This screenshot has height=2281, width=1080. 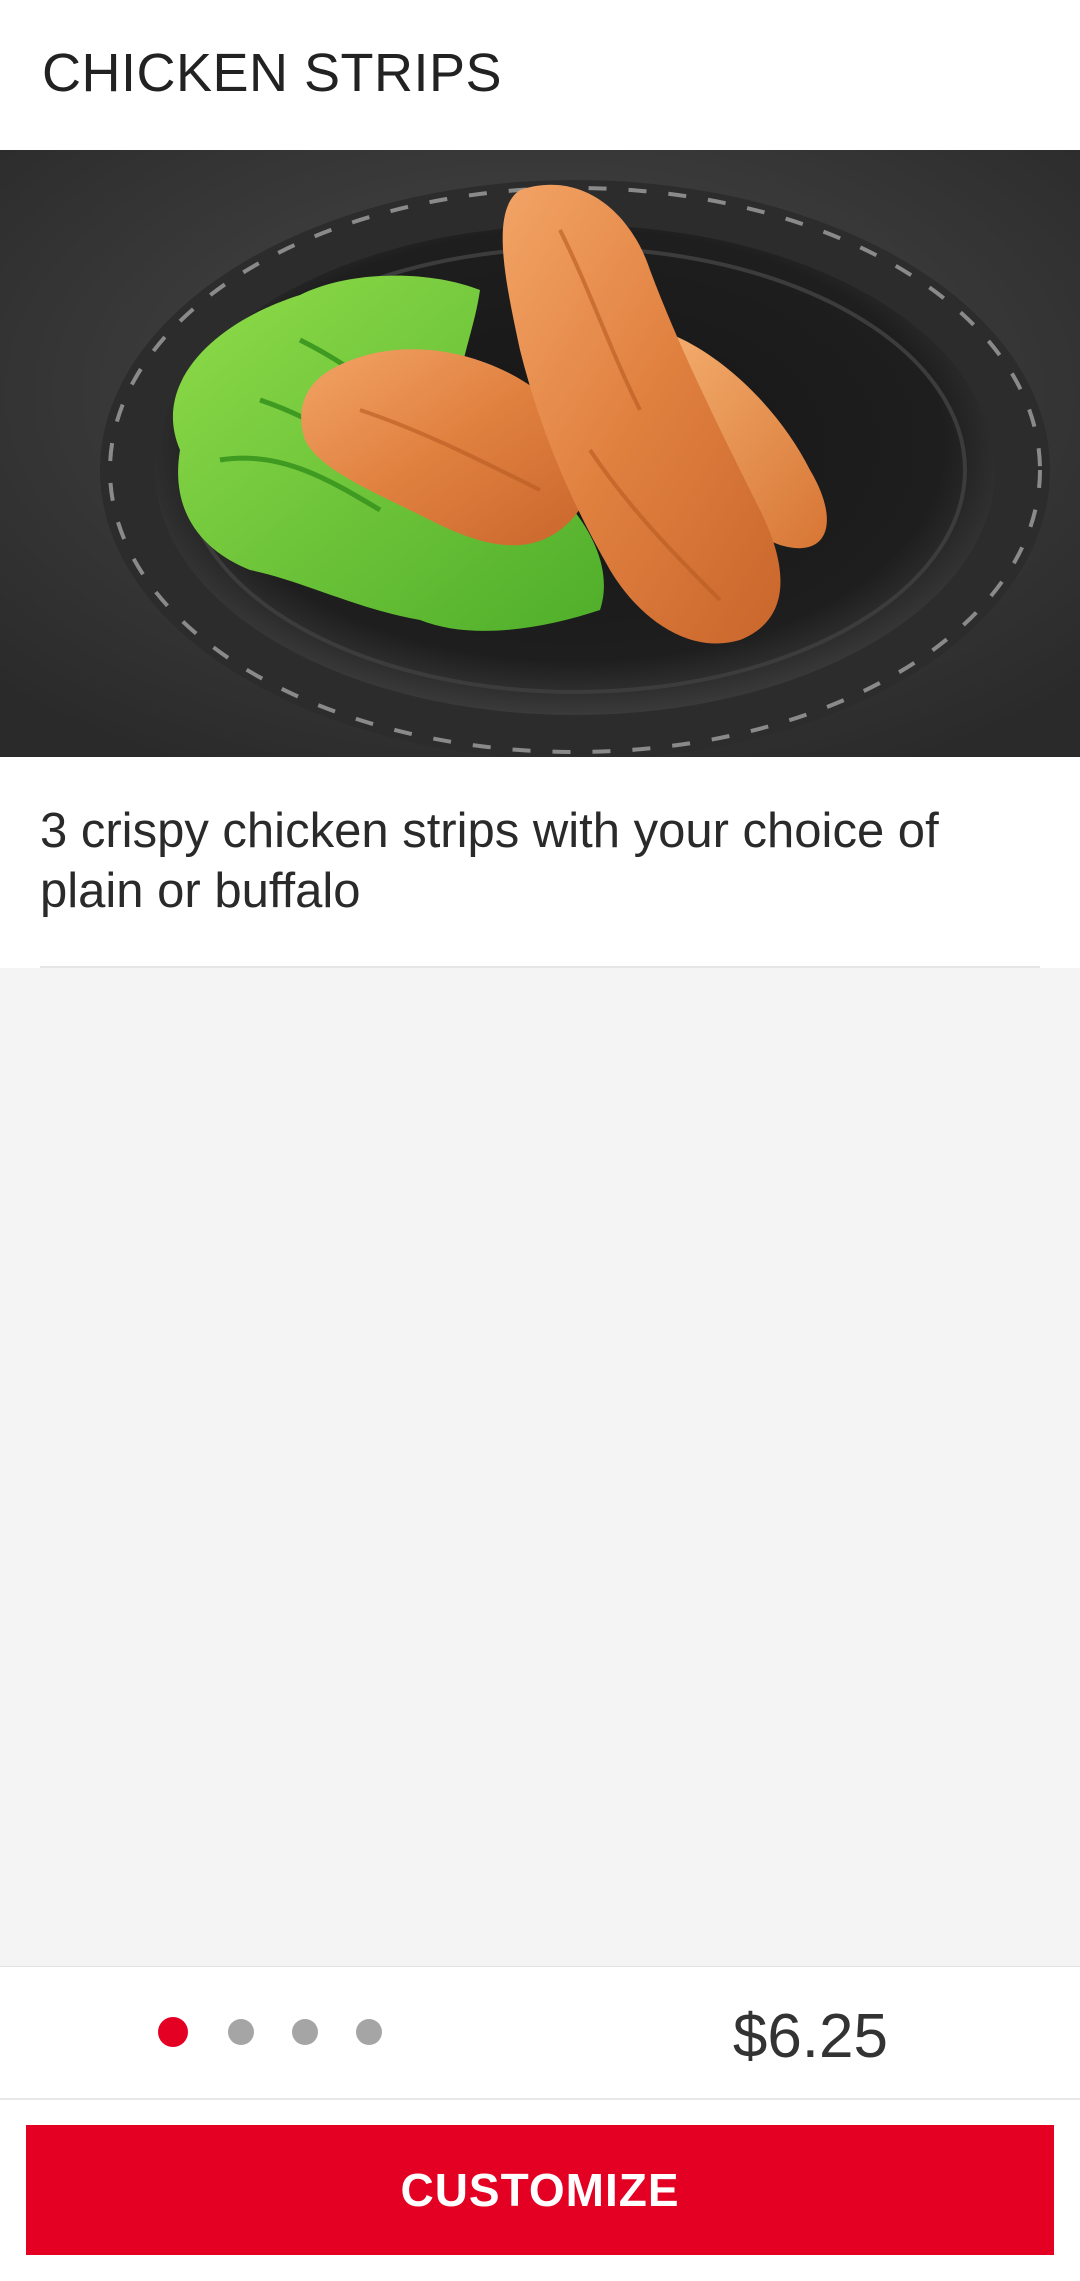 I want to click on page-title: CHICKEN STRIPS, so click(x=272, y=73).